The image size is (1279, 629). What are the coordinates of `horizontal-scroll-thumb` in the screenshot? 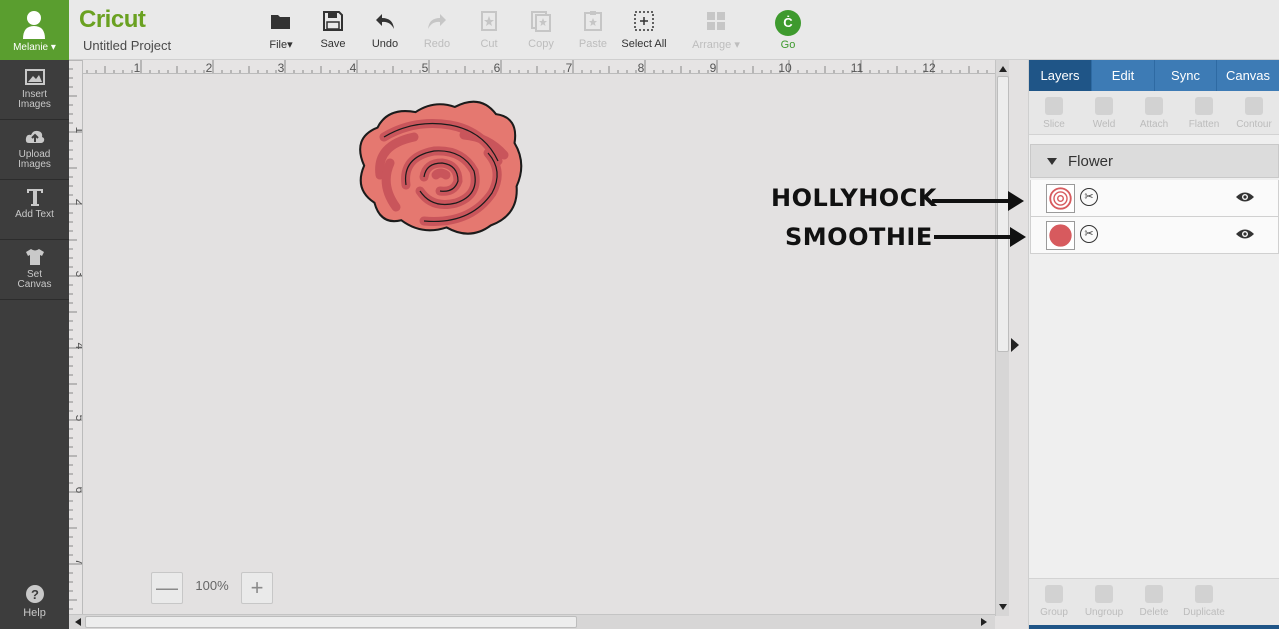 It's located at (331, 622).